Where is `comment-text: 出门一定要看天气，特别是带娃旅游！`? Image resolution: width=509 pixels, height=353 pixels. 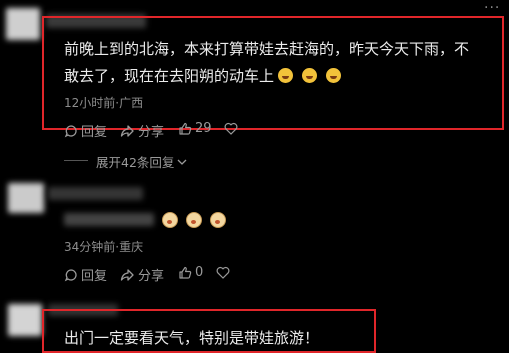
comment-text: 出门一定要看天气，特别是带娃旅游！ is located at coordinates (192, 338).